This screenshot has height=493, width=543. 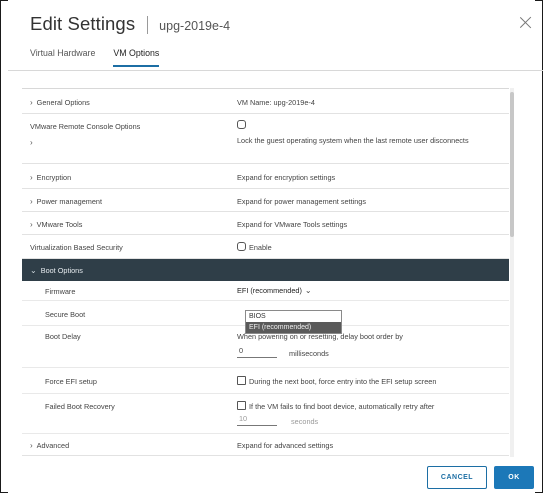 I want to click on force-efi-checkbox, so click(x=241, y=380).